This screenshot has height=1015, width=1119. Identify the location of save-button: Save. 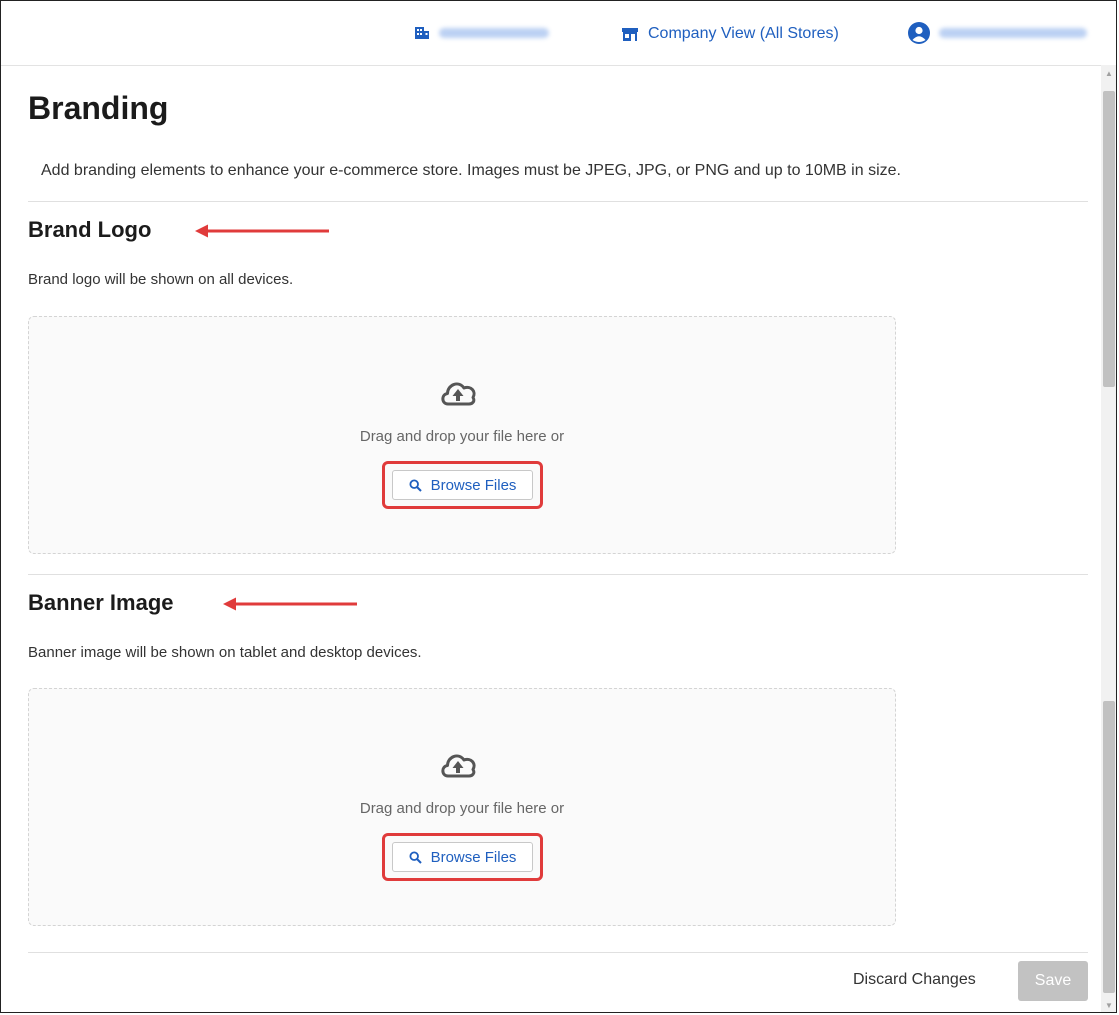
(1053, 981).